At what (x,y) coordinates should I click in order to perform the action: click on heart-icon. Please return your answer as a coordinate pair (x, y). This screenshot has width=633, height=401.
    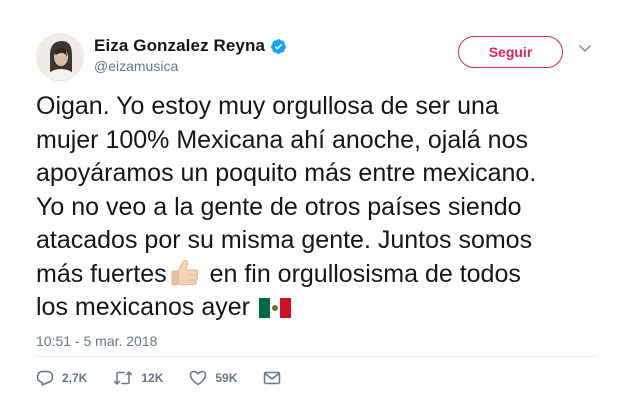
    Looking at the image, I should click on (198, 378).